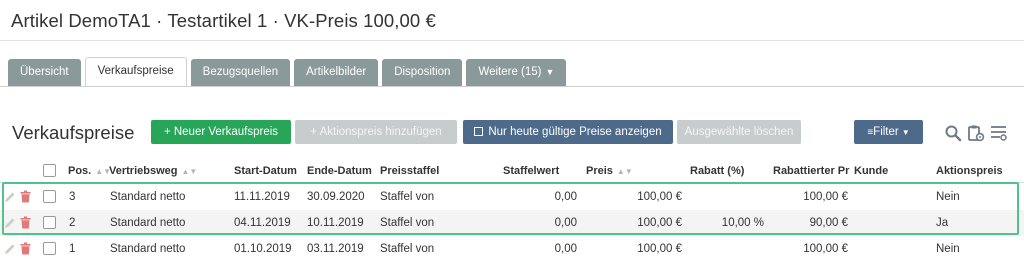 The height and width of the screenshot is (269, 1024). I want to click on title-divider, so click(512, 40).